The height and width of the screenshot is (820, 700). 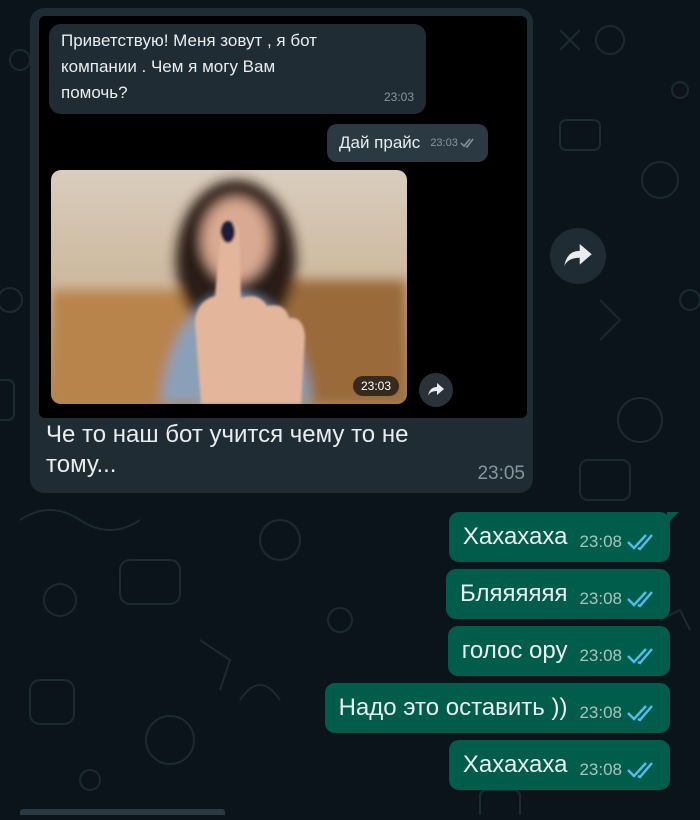 What do you see at coordinates (514, 650) in the screenshot?
I see `outgoing-message-text: голос ору` at bounding box center [514, 650].